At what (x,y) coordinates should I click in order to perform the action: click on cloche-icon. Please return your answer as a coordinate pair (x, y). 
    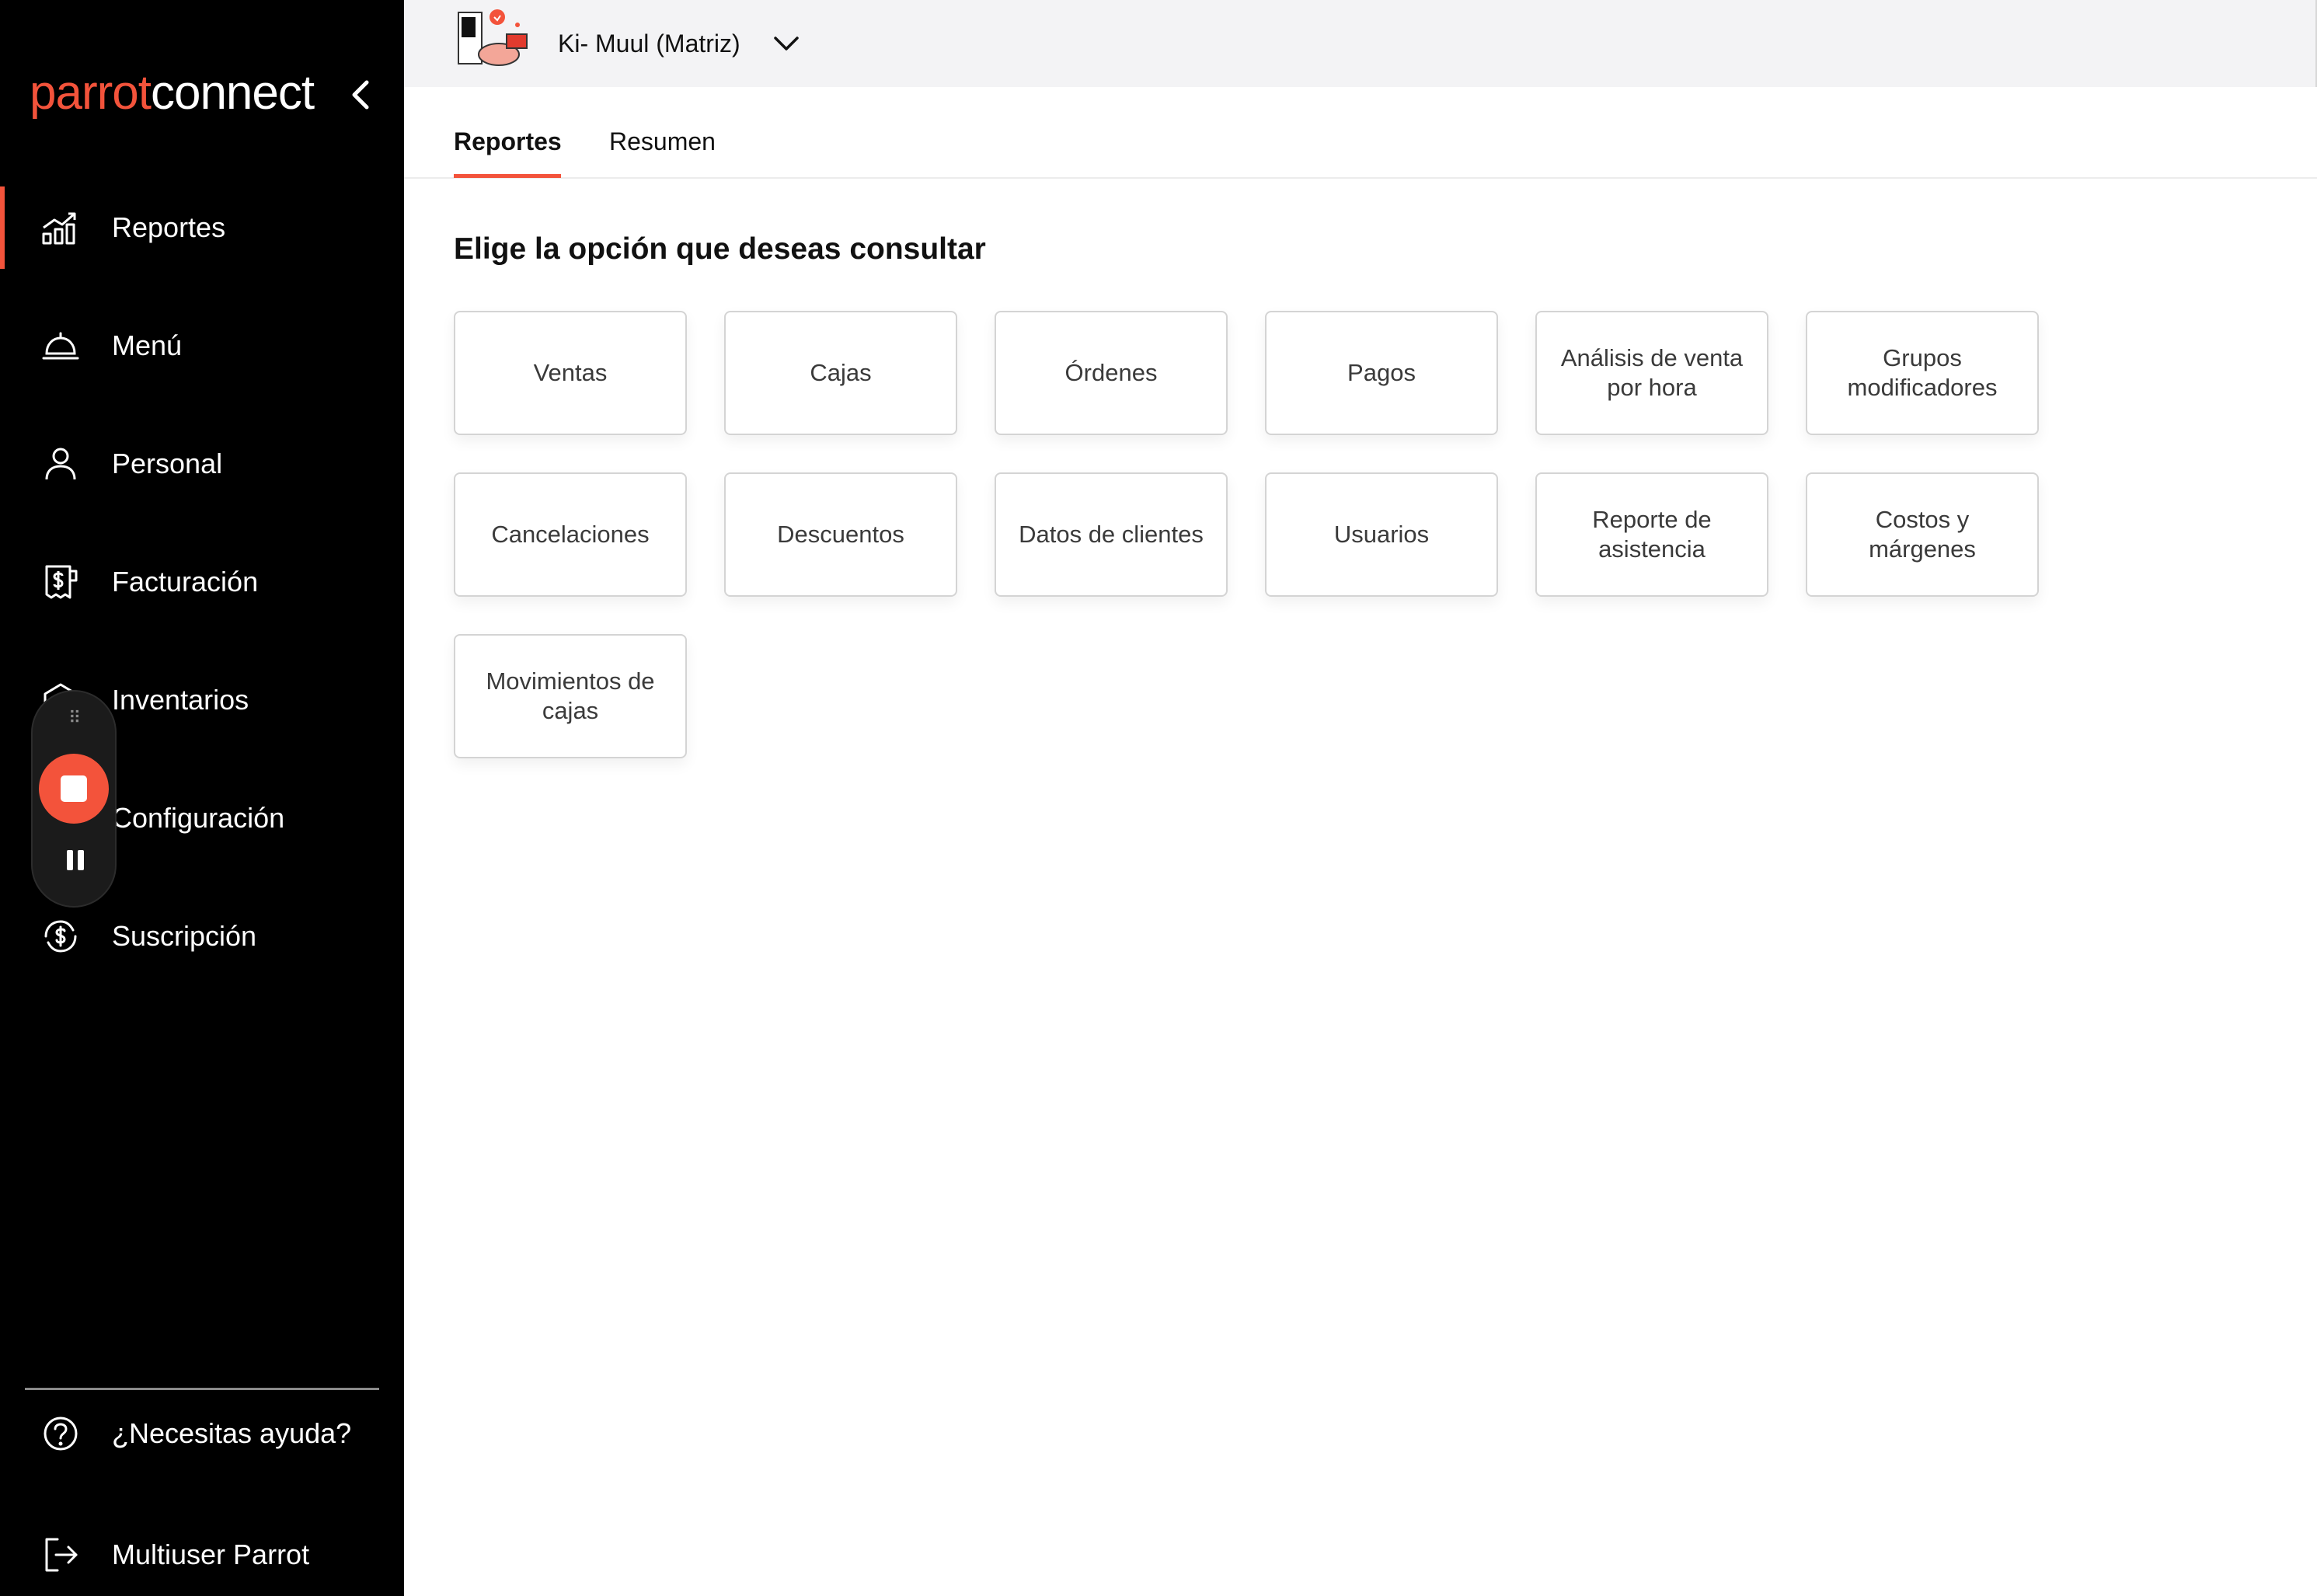
    Looking at the image, I should click on (60, 346).